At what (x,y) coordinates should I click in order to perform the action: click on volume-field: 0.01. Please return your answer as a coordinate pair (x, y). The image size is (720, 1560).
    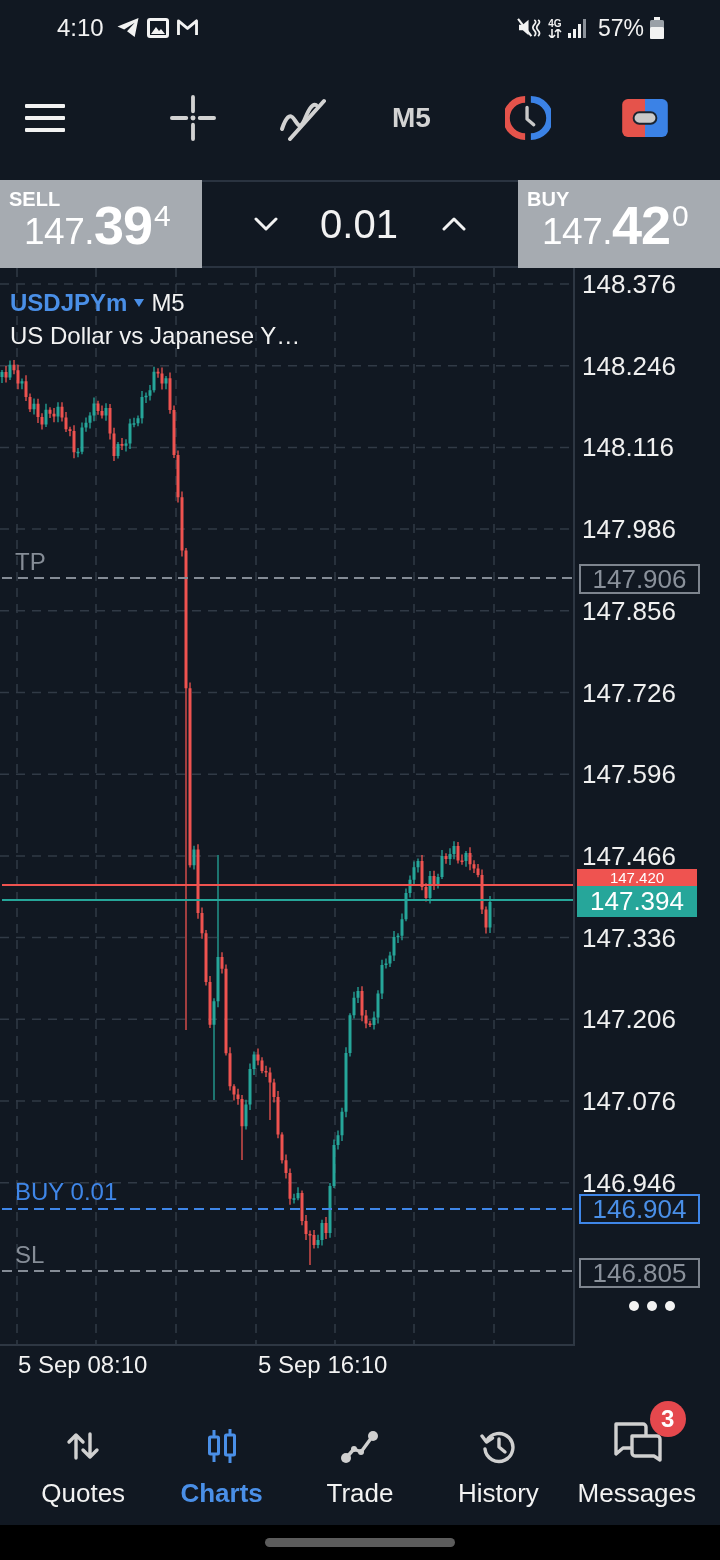
    Looking at the image, I should click on (359, 224).